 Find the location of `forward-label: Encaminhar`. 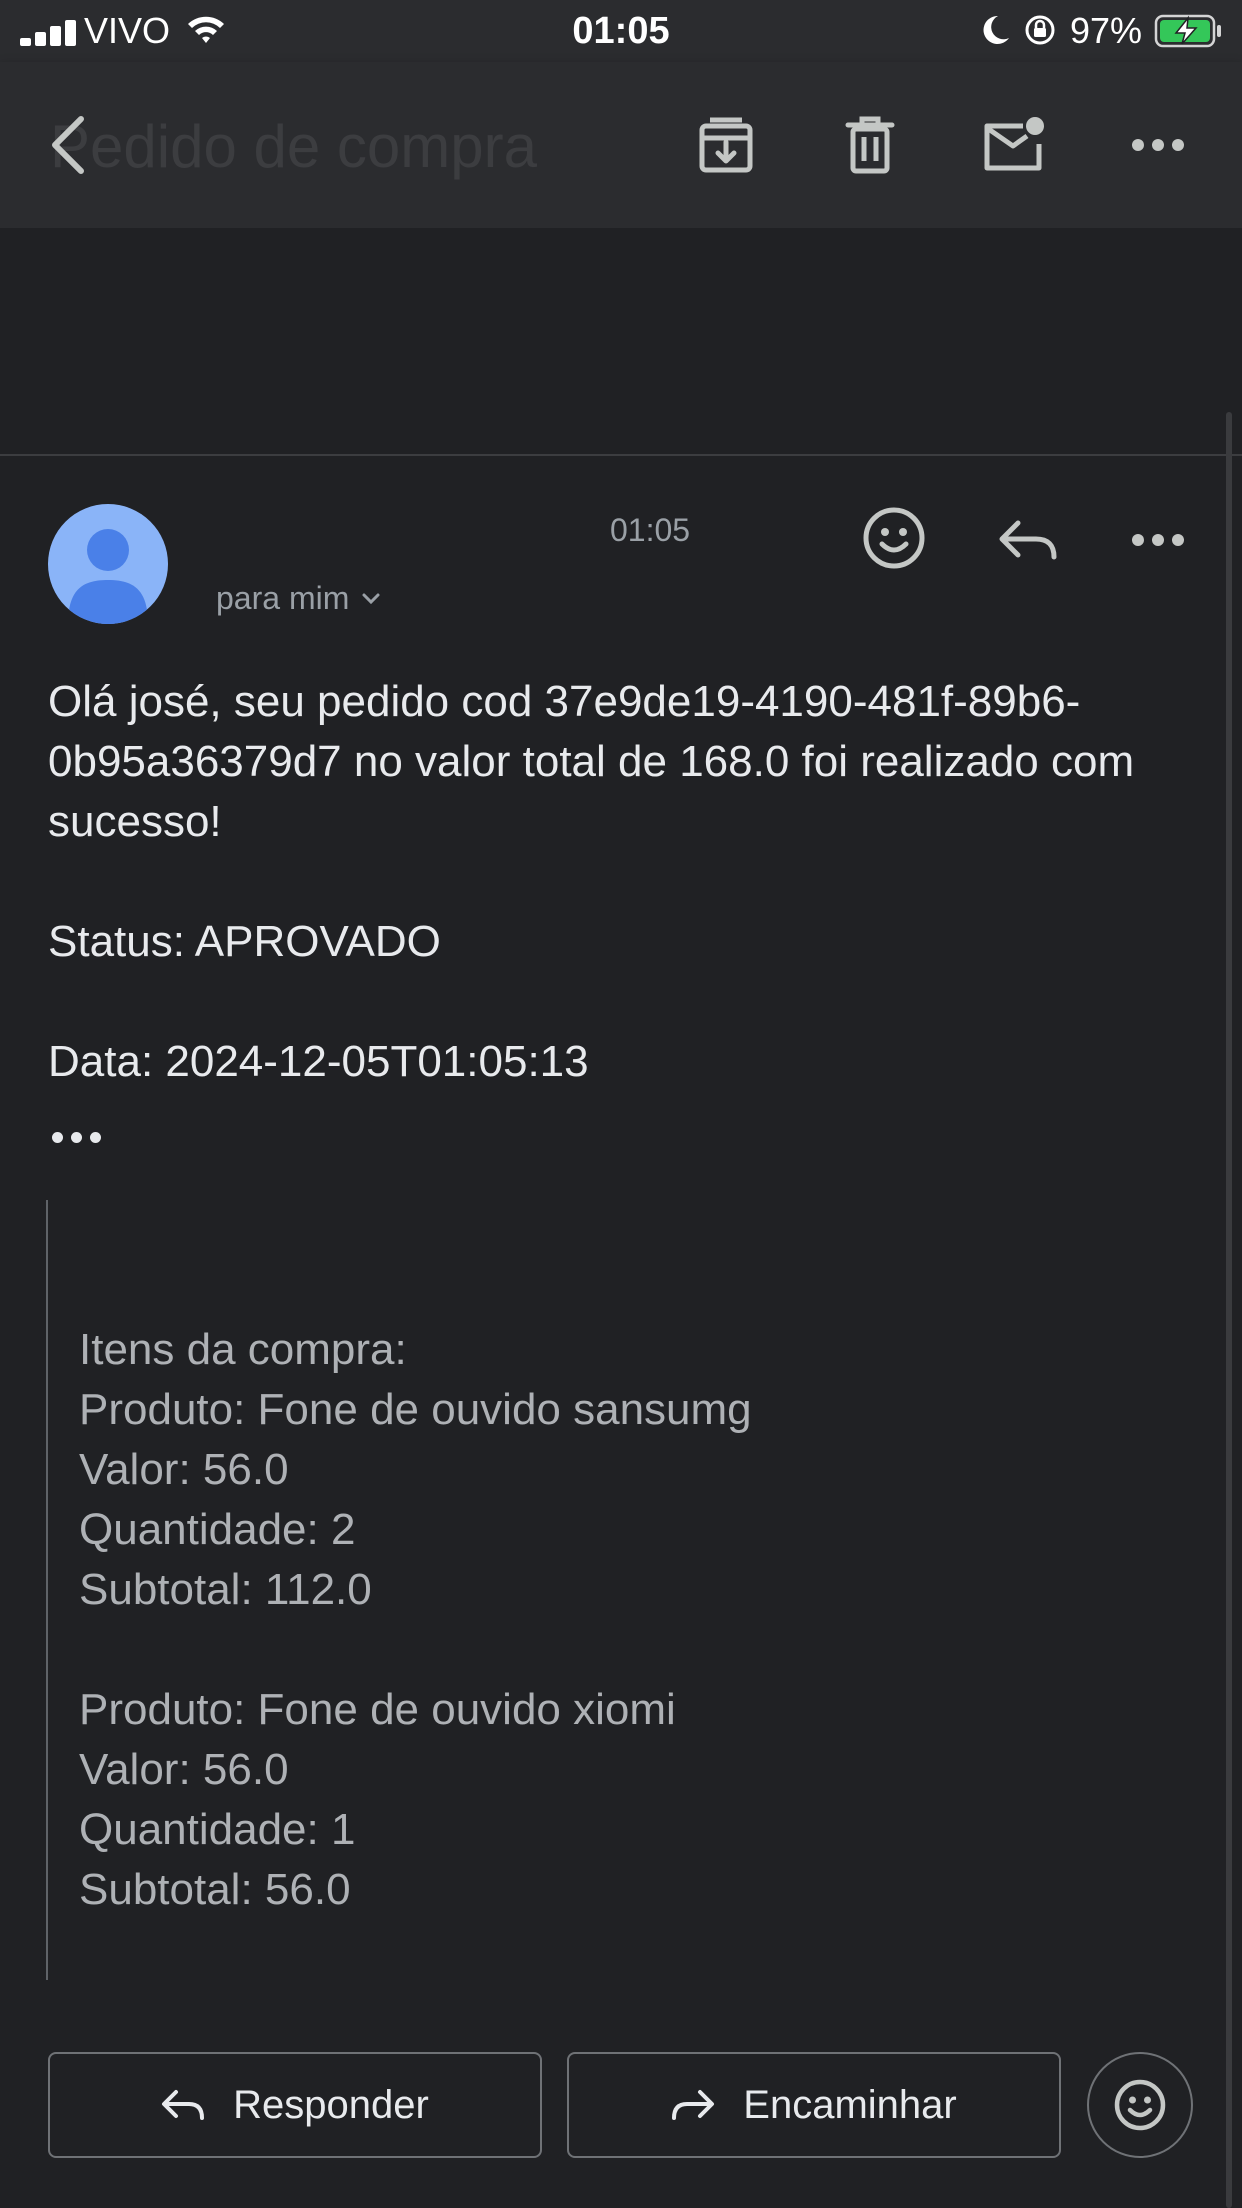

forward-label: Encaminhar is located at coordinates (850, 2104).